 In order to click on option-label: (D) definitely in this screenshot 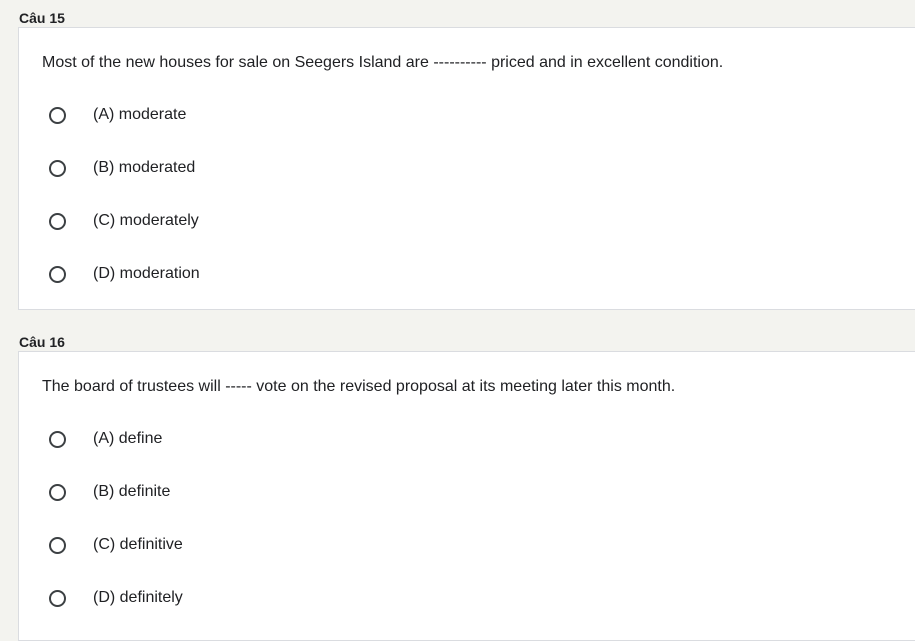, I will do `click(138, 597)`.